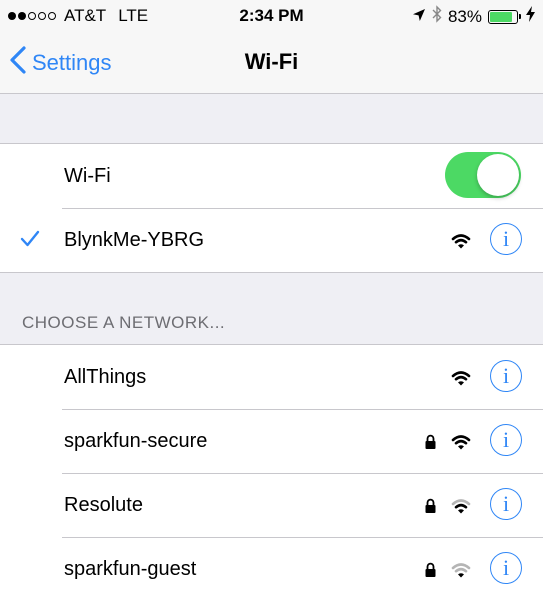 This screenshot has height=601, width=543. What do you see at coordinates (271, 240) in the screenshot?
I see `connected-network-row: BlynkMe-YBRG i` at bounding box center [271, 240].